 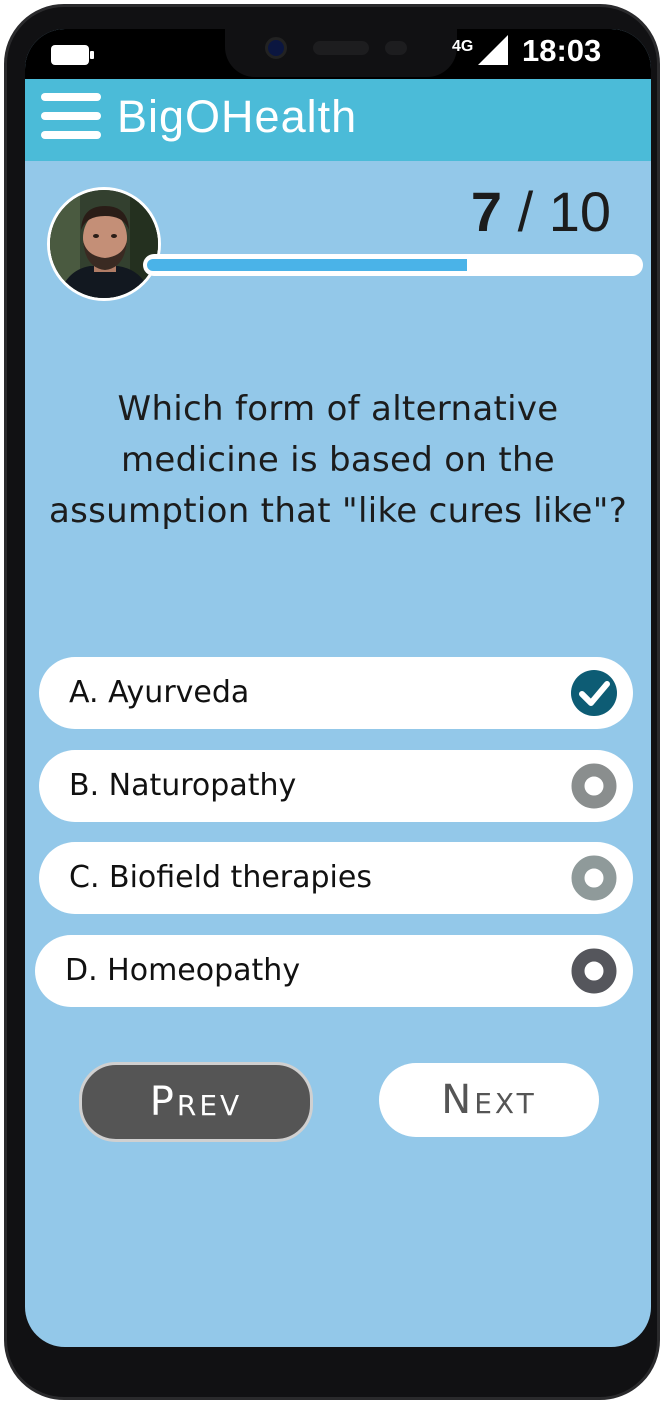 What do you see at coordinates (307, 265) in the screenshot?
I see `progress-bar-fill` at bounding box center [307, 265].